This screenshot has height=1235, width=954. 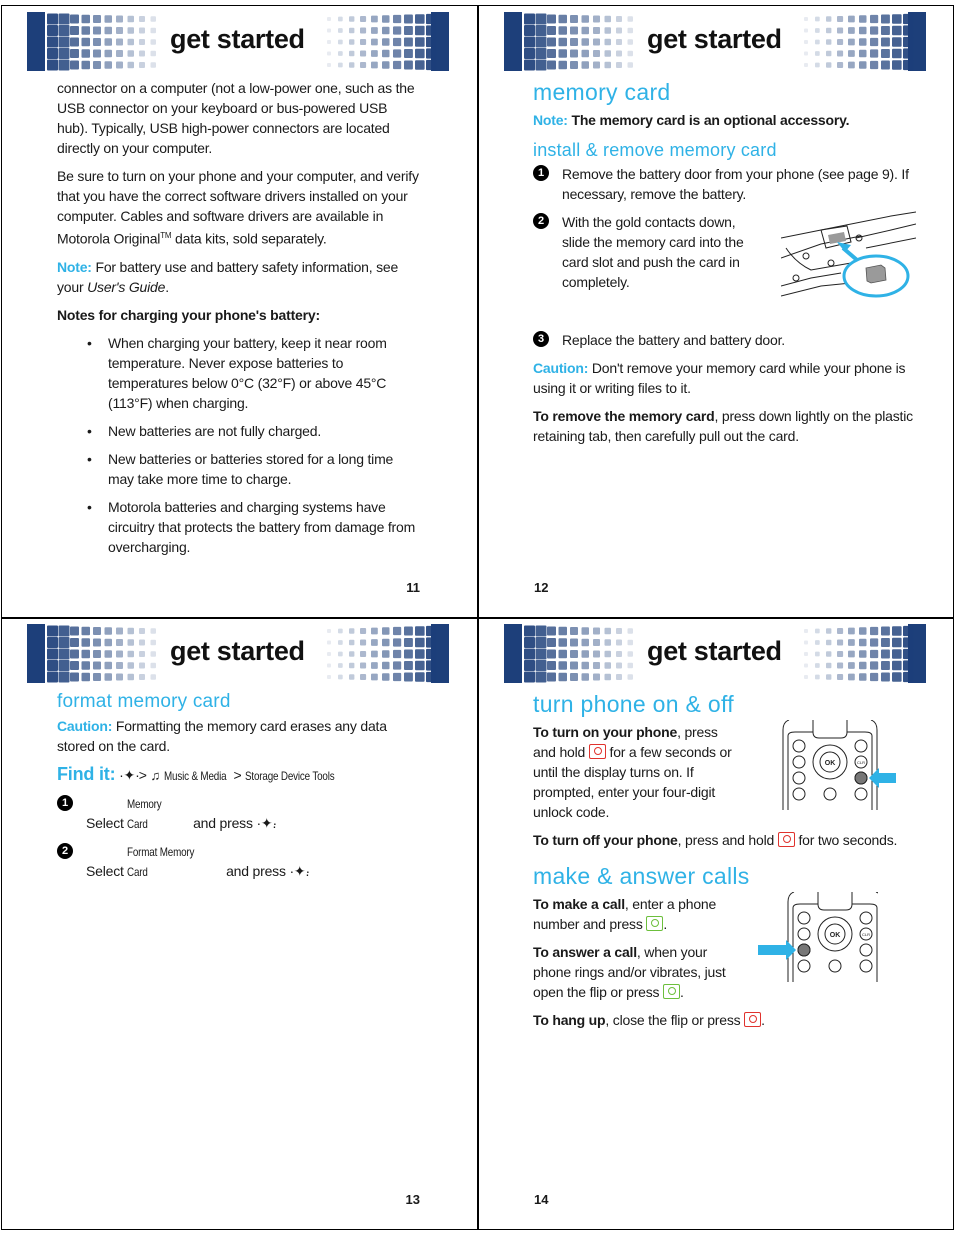 I want to click on menu-item-storage-device-tools: Storage Device Tools, so click(x=290, y=776).